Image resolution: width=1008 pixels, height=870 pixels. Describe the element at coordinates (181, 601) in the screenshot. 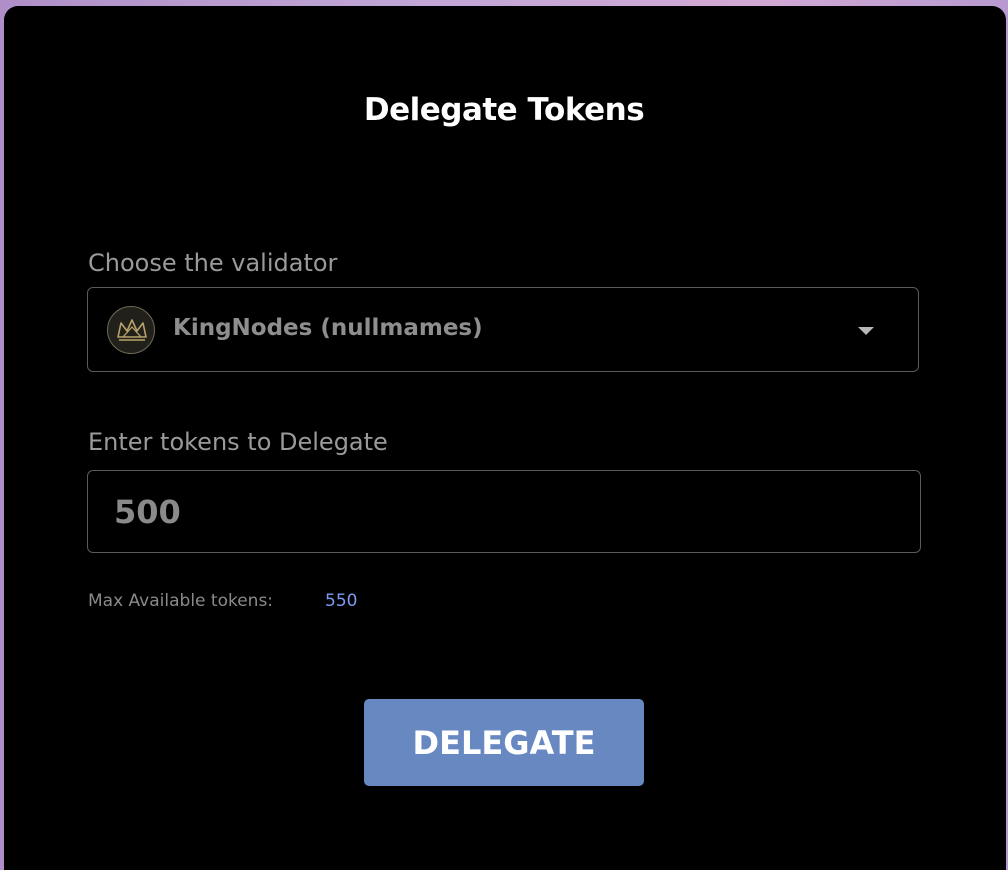

I see `max-available-label: Max Available tokens:` at that location.